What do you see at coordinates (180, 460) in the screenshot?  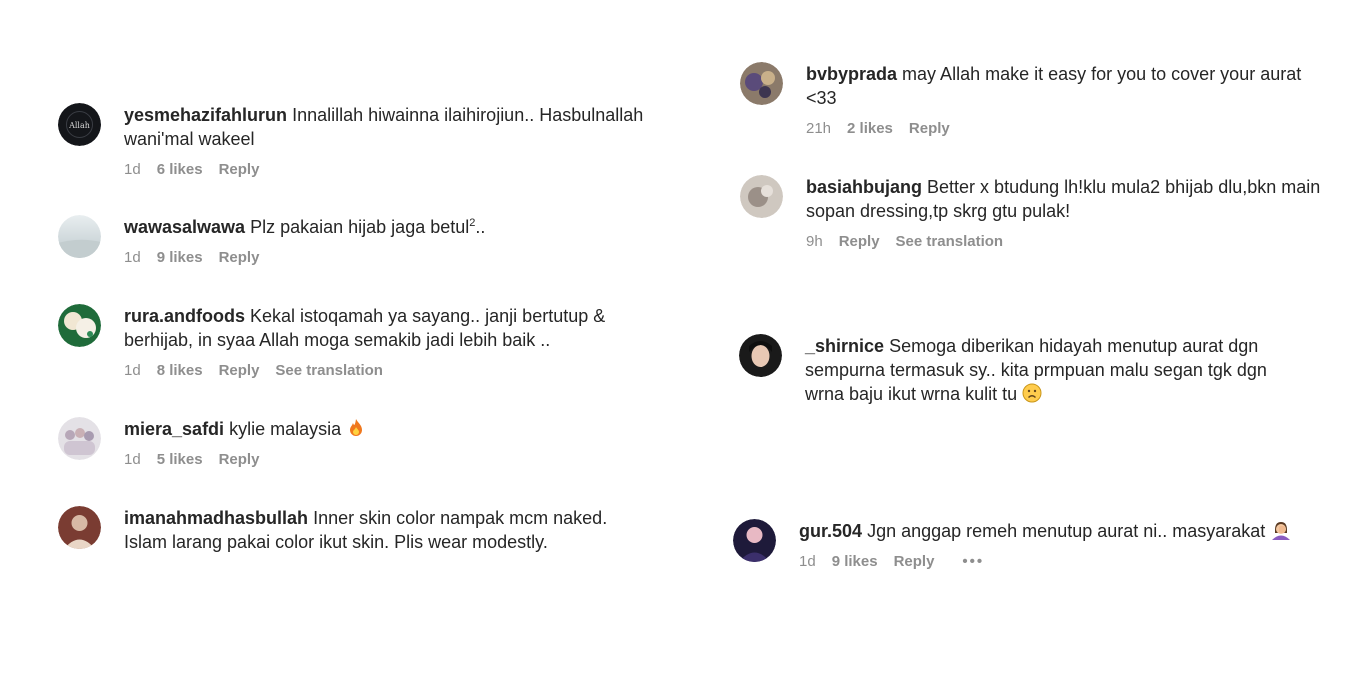 I see `likes-count: 5 likes` at bounding box center [180, 460].